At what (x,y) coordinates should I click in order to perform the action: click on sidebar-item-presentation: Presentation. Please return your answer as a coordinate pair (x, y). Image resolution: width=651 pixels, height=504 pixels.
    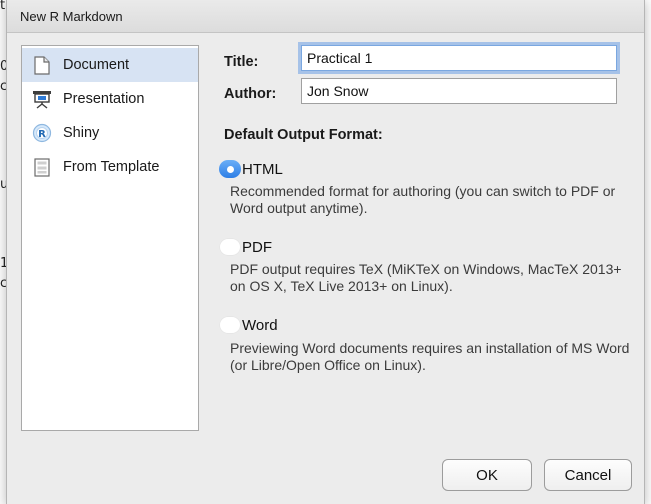
    Looking at the image, I should click on (110, 99).